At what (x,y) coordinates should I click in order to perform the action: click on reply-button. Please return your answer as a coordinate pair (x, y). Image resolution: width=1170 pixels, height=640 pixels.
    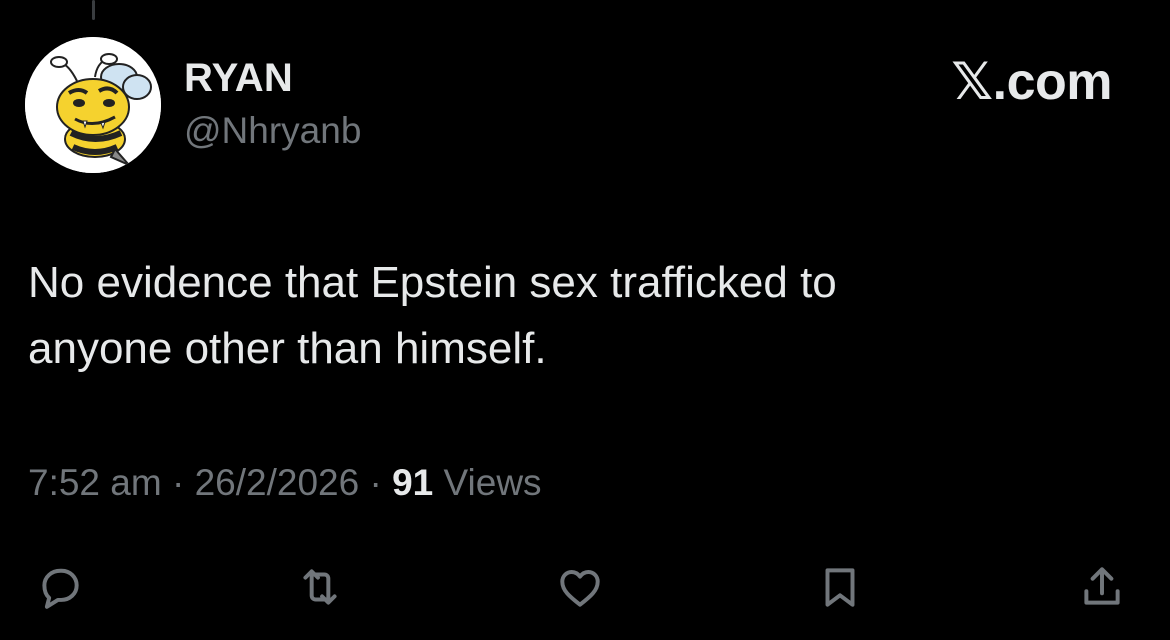
    Looking at the image, I should click on (60, 587).